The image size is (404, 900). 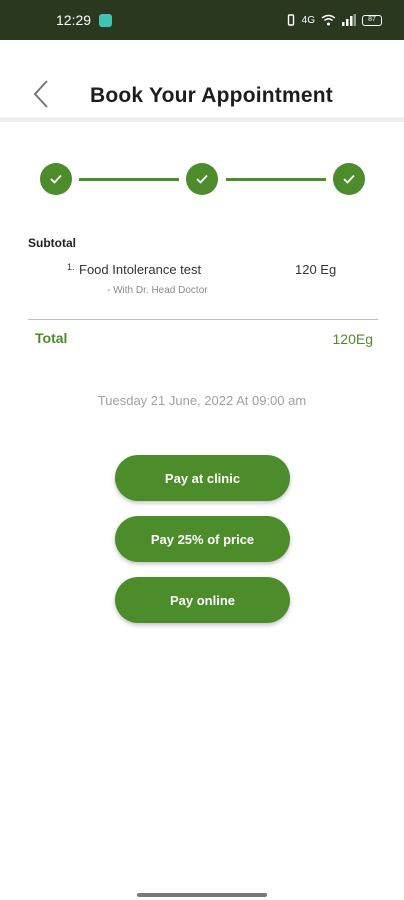 I want to click on step-2-complete, so click(x=202, y=179).